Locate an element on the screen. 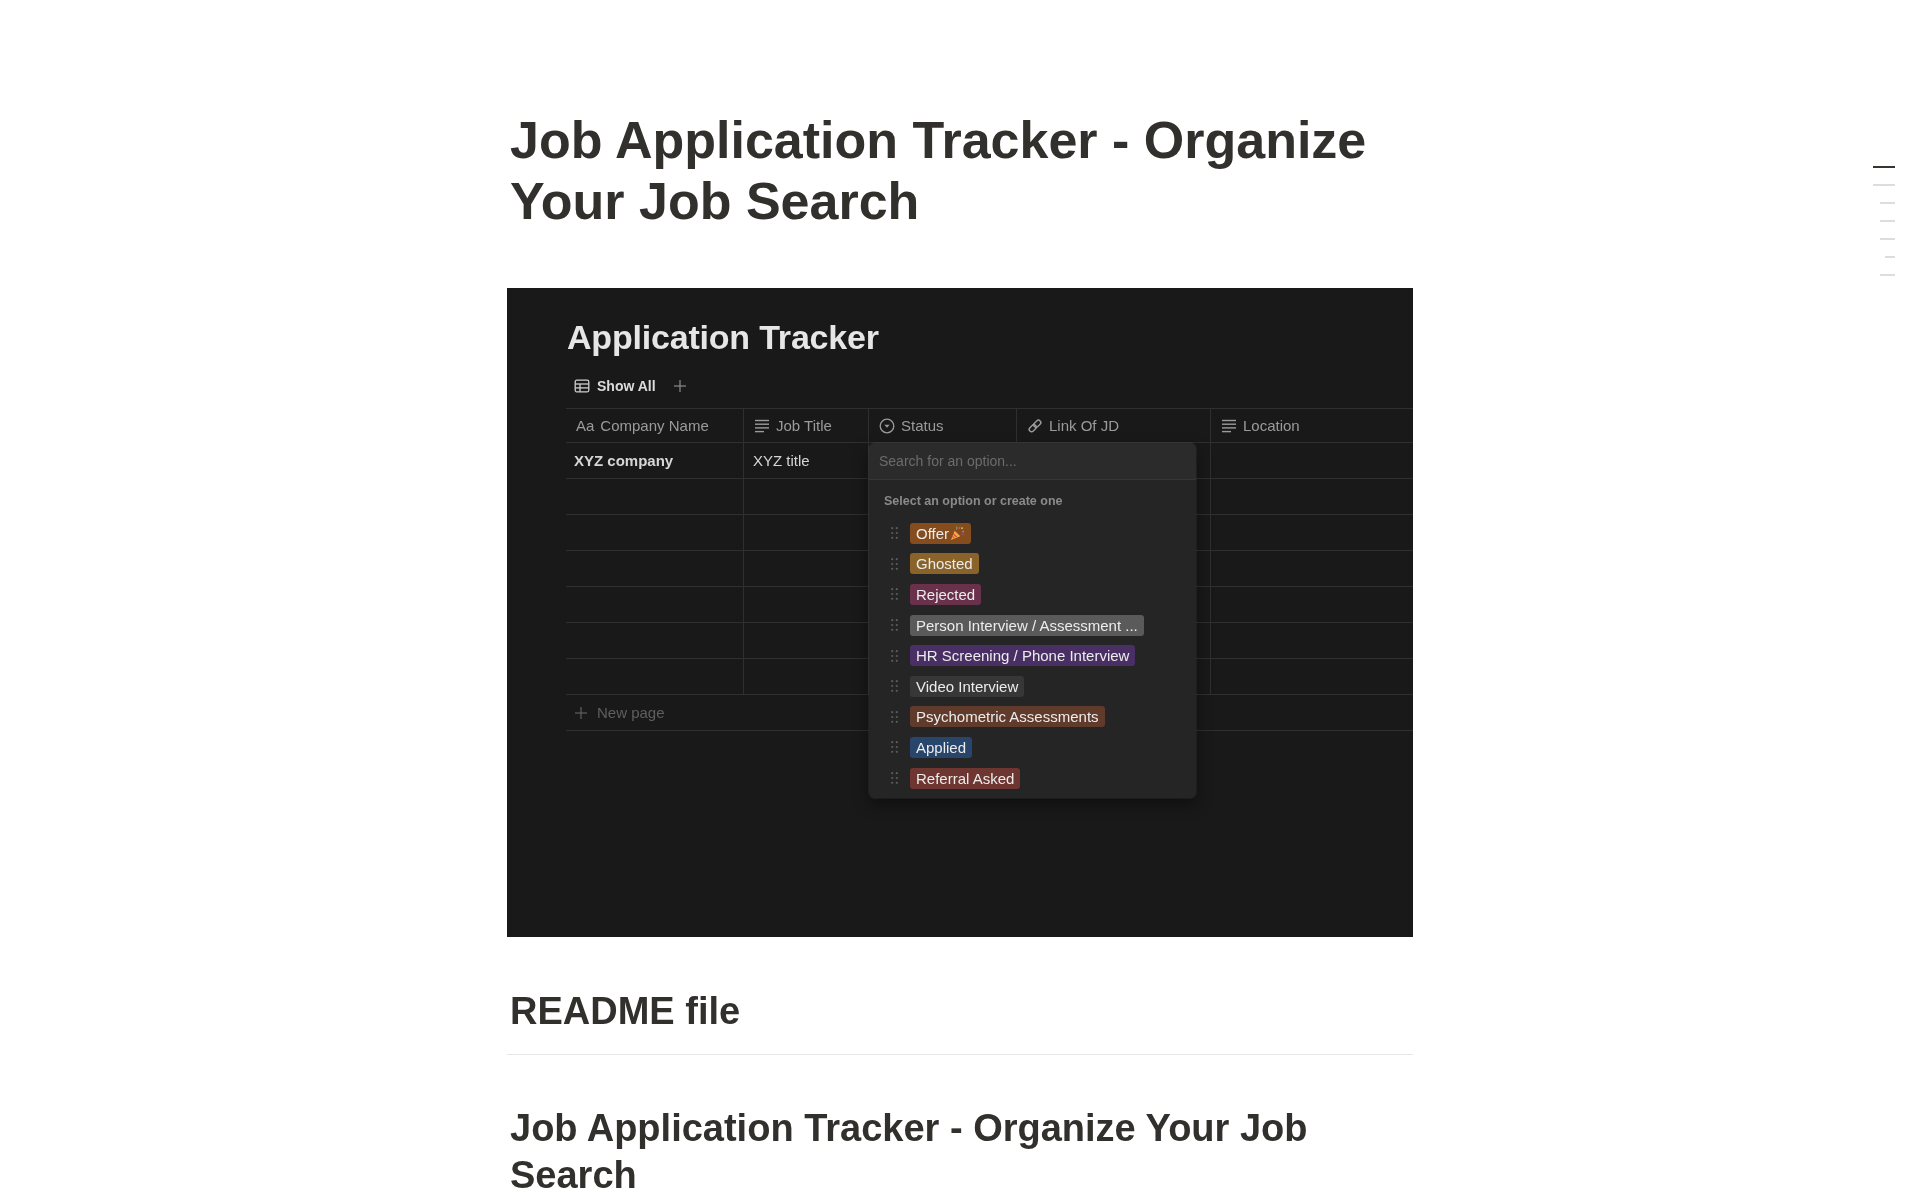 The width and height of the screenshot is (1920, 1199). link-icon is located at coordinates (1035, 425).